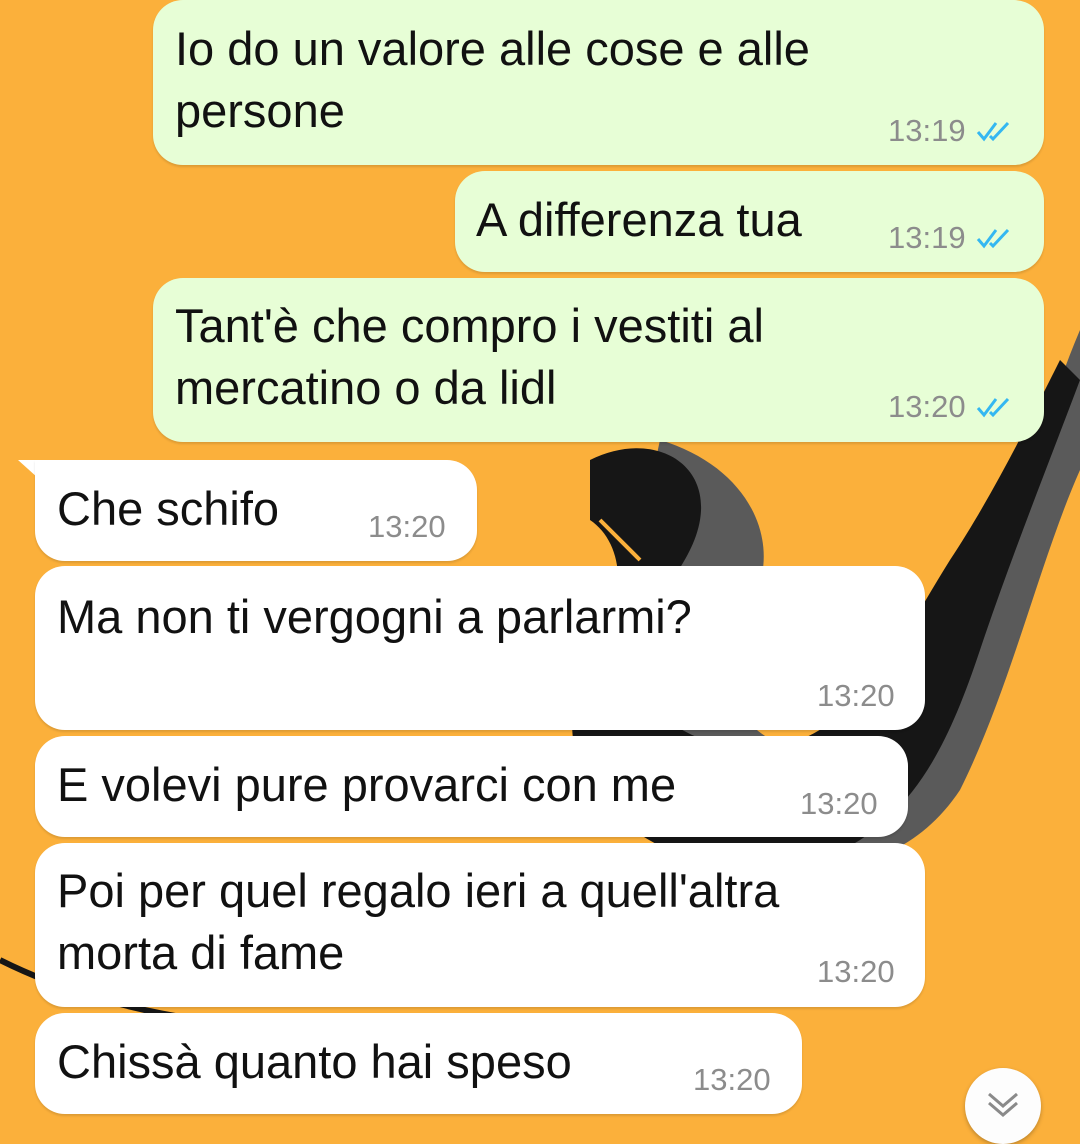  I want to click on message-text: Io do un valore alle cose e alle persone, so click(492, 79).